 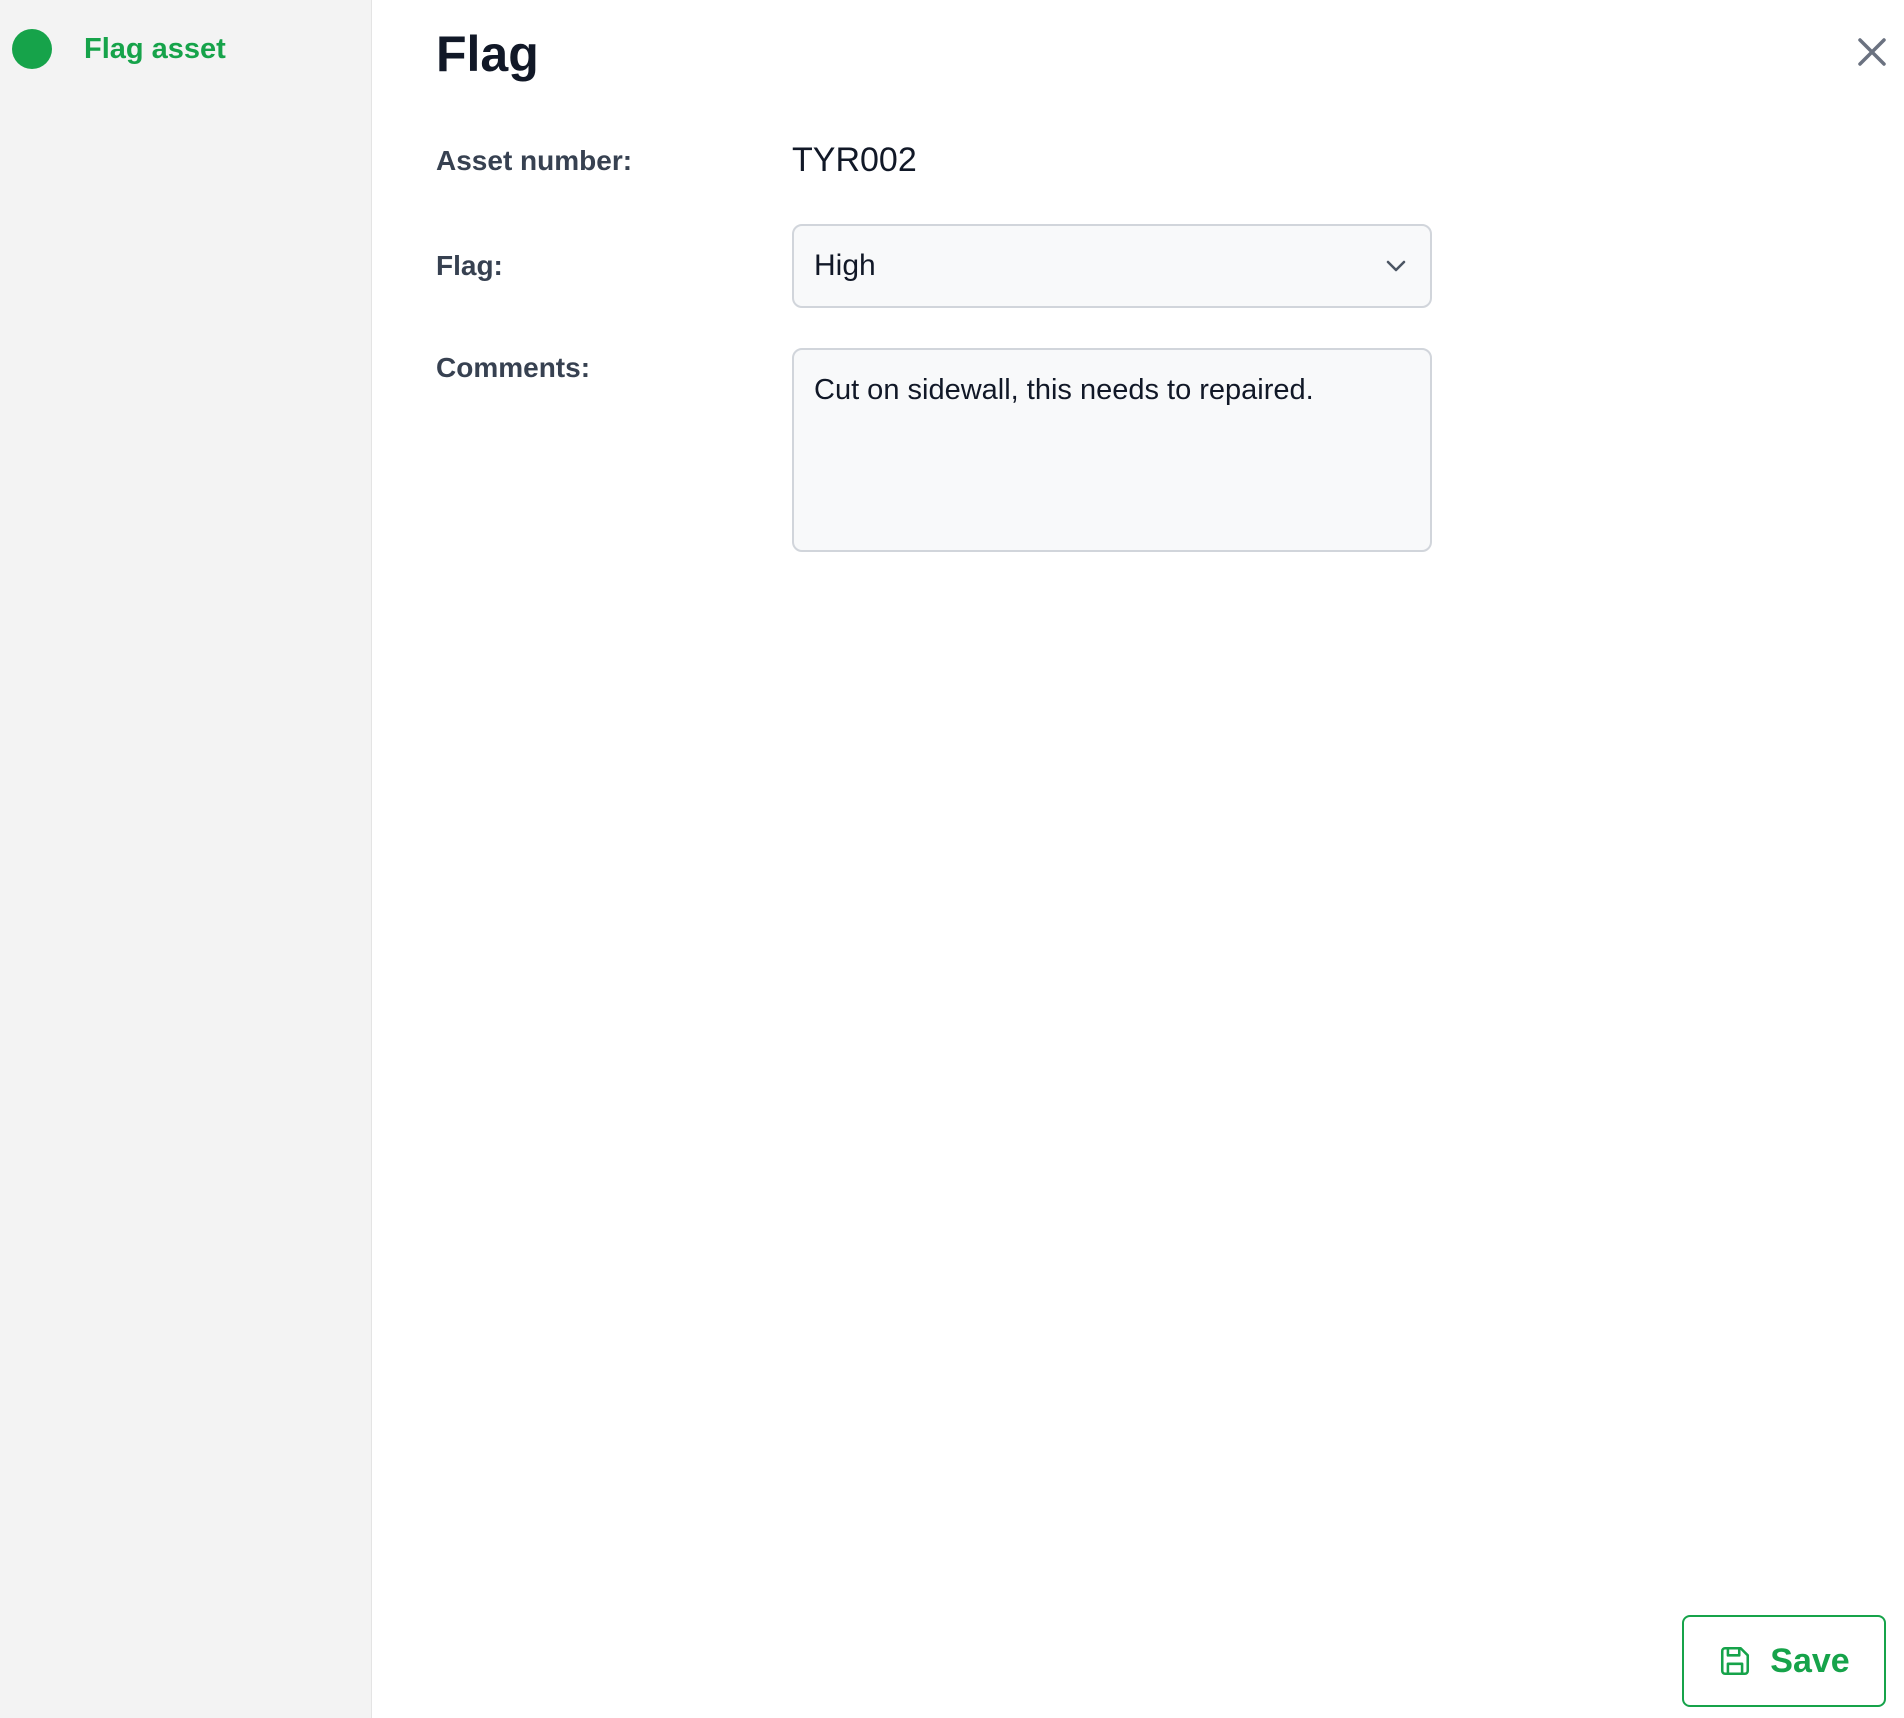 I want to click on close-button, so click(x=1872, y=52).